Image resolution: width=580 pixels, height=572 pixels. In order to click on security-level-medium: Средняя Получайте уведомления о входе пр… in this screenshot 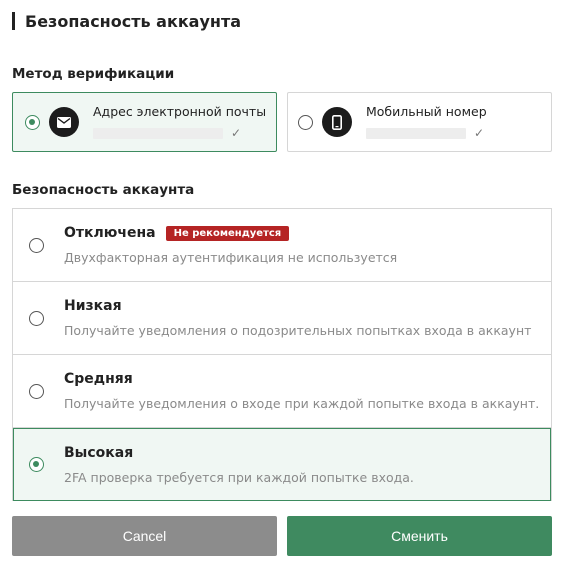, I will do `click(282, 391)`.